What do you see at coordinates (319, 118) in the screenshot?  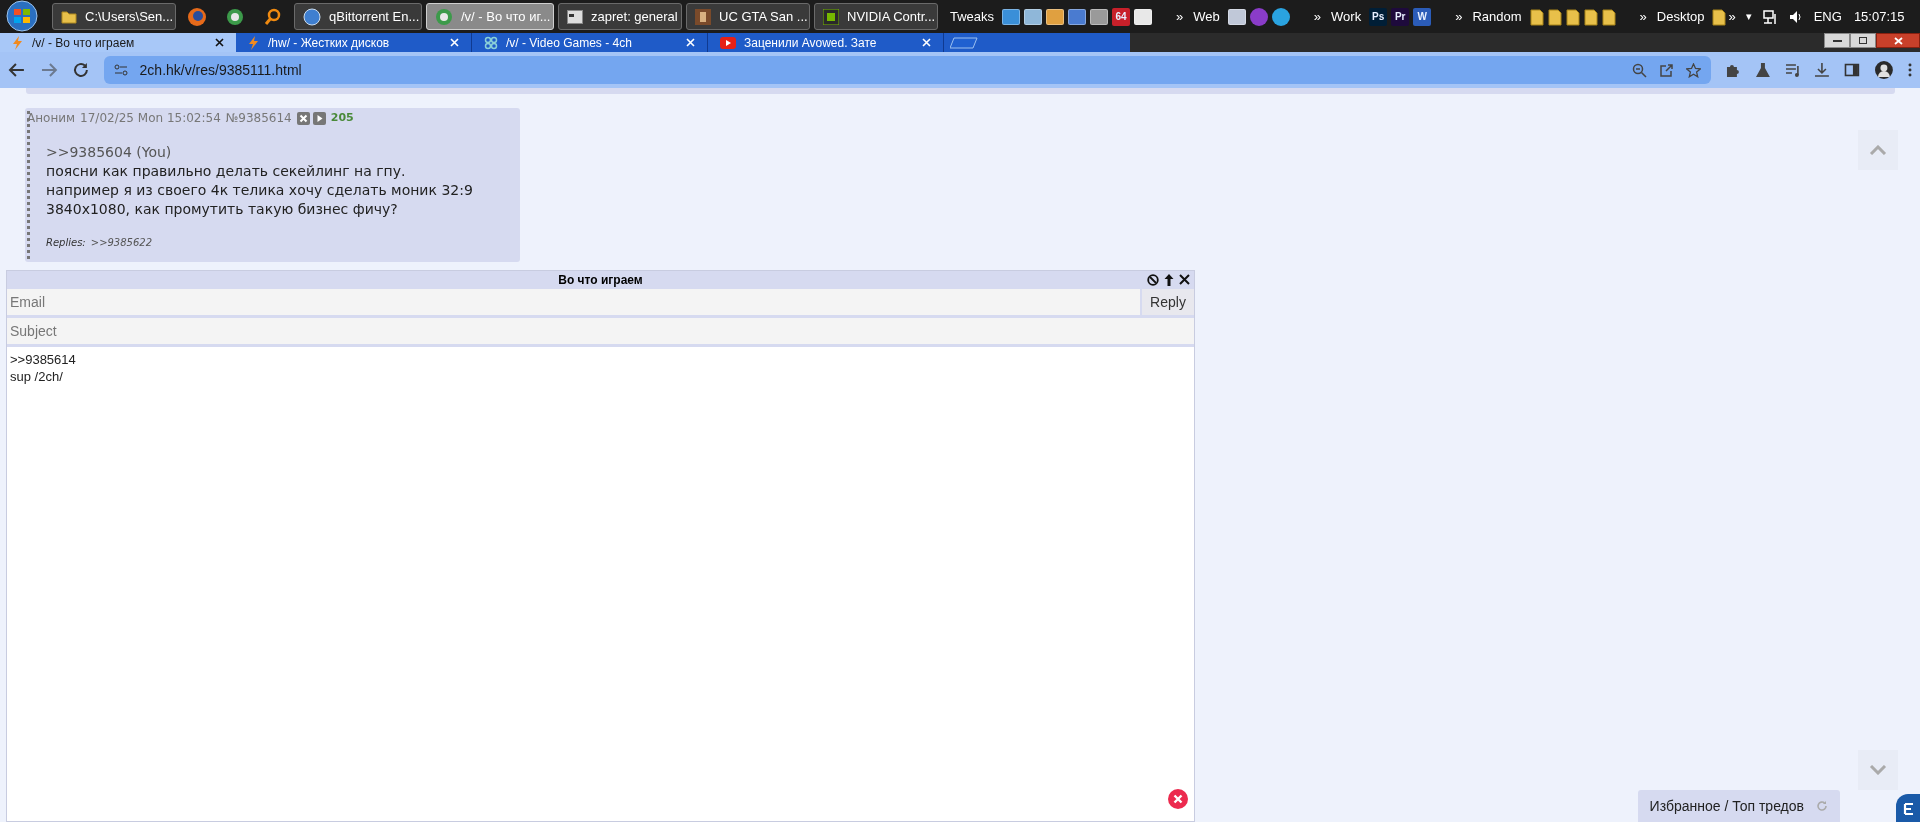 I see `play-icon` at bounding box center [319, 118].